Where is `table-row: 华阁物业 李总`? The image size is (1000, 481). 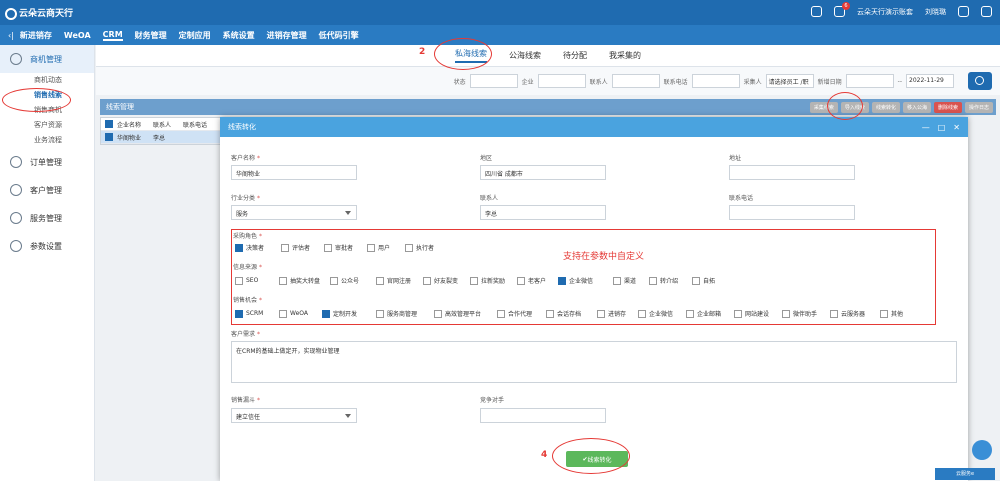
table-row: 华阁物业 李总 is located at coordinates (165, 137).